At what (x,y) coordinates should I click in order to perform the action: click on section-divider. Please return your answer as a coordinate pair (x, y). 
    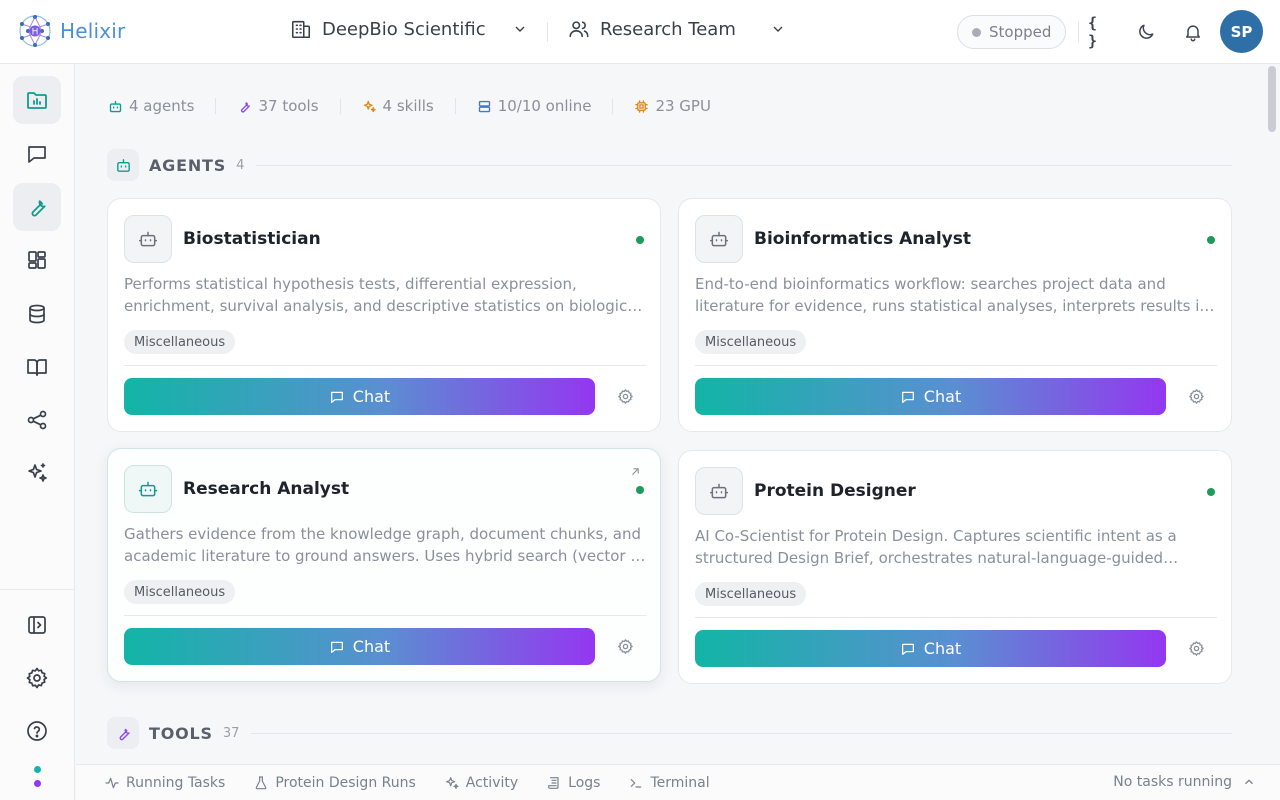
    Looking at the image, I should click on (741, 733).